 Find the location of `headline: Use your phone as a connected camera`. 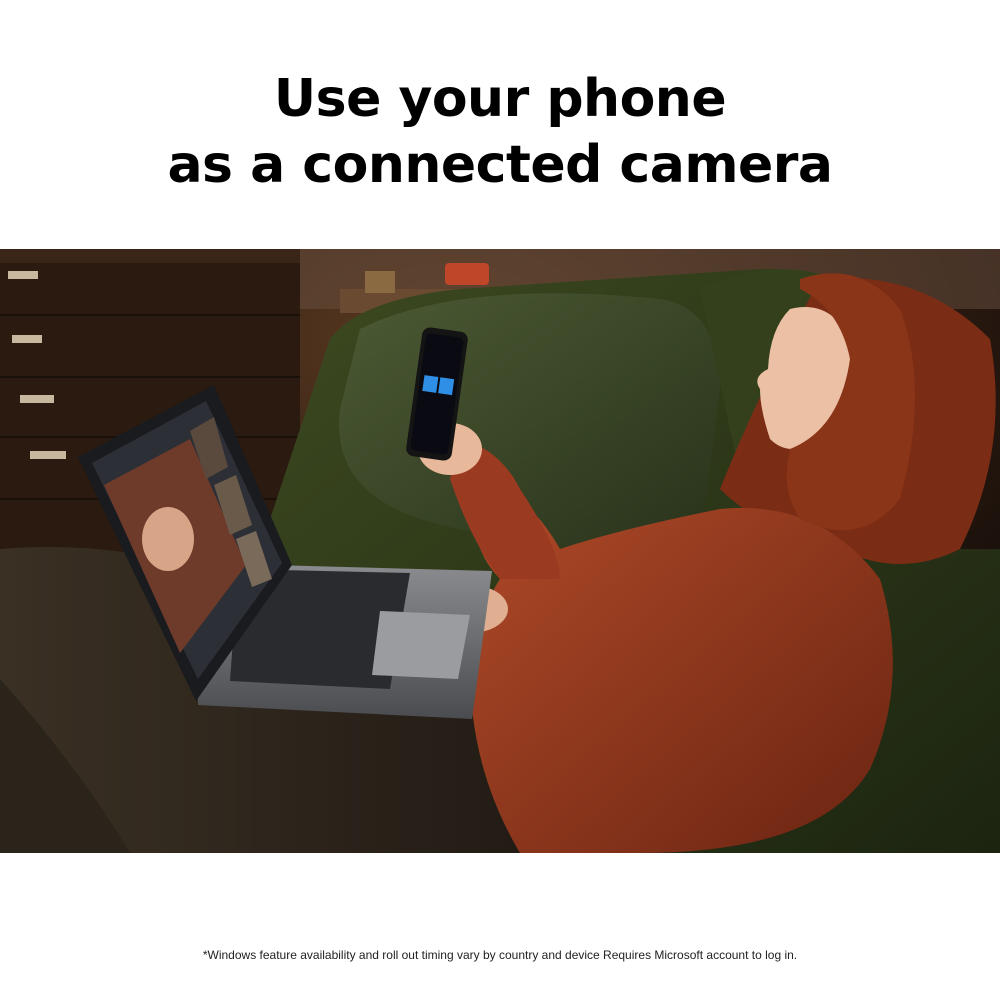

headline: Use your phone as a connected camera is located at coordinates (500, 132).